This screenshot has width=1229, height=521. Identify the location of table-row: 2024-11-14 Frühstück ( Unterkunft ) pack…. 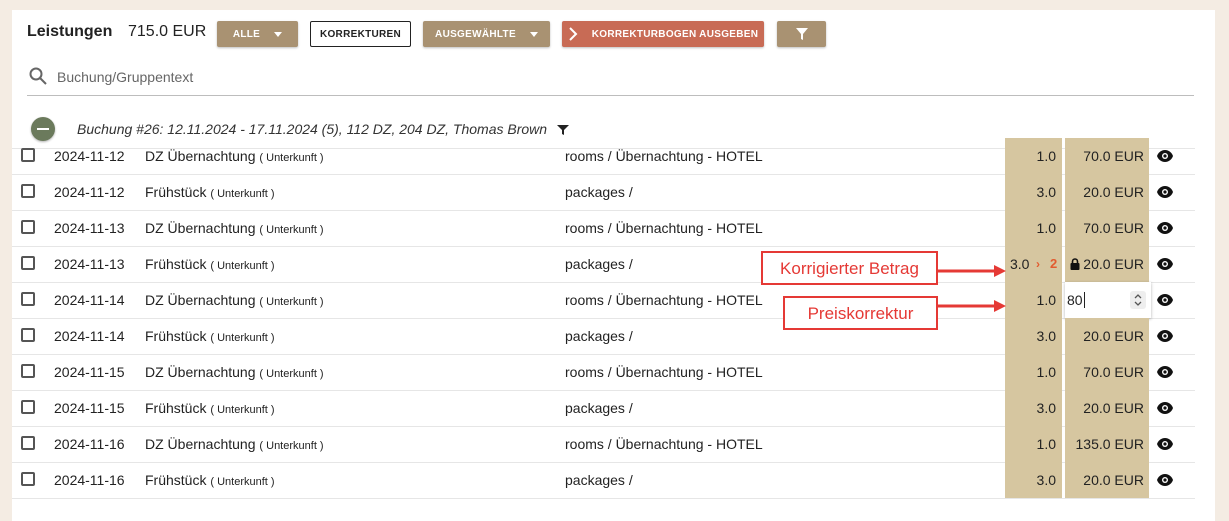
(603, 336).